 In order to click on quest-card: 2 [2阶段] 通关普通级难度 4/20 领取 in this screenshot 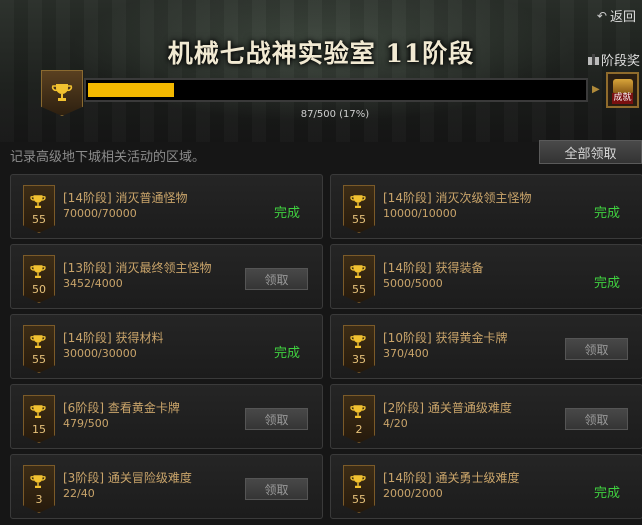, I will do `click(486, 416)`.